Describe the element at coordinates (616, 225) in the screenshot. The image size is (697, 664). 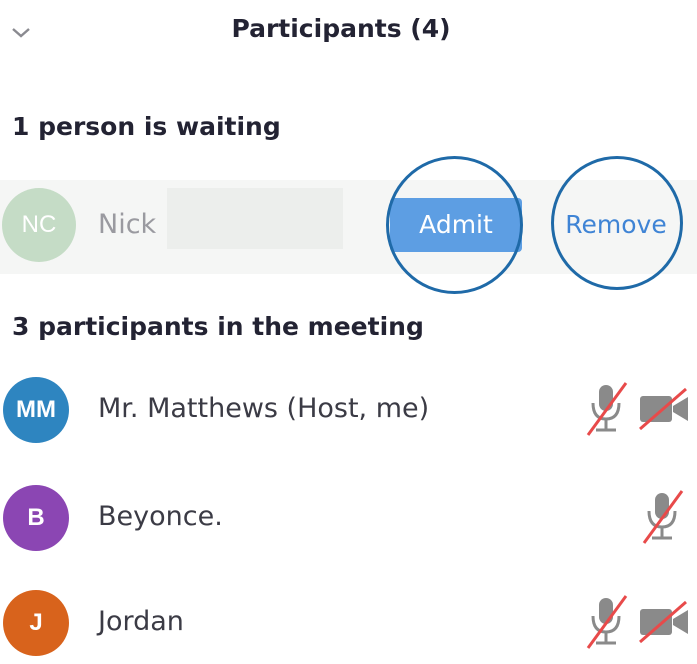
I see `remove-button: Remove` at that location.